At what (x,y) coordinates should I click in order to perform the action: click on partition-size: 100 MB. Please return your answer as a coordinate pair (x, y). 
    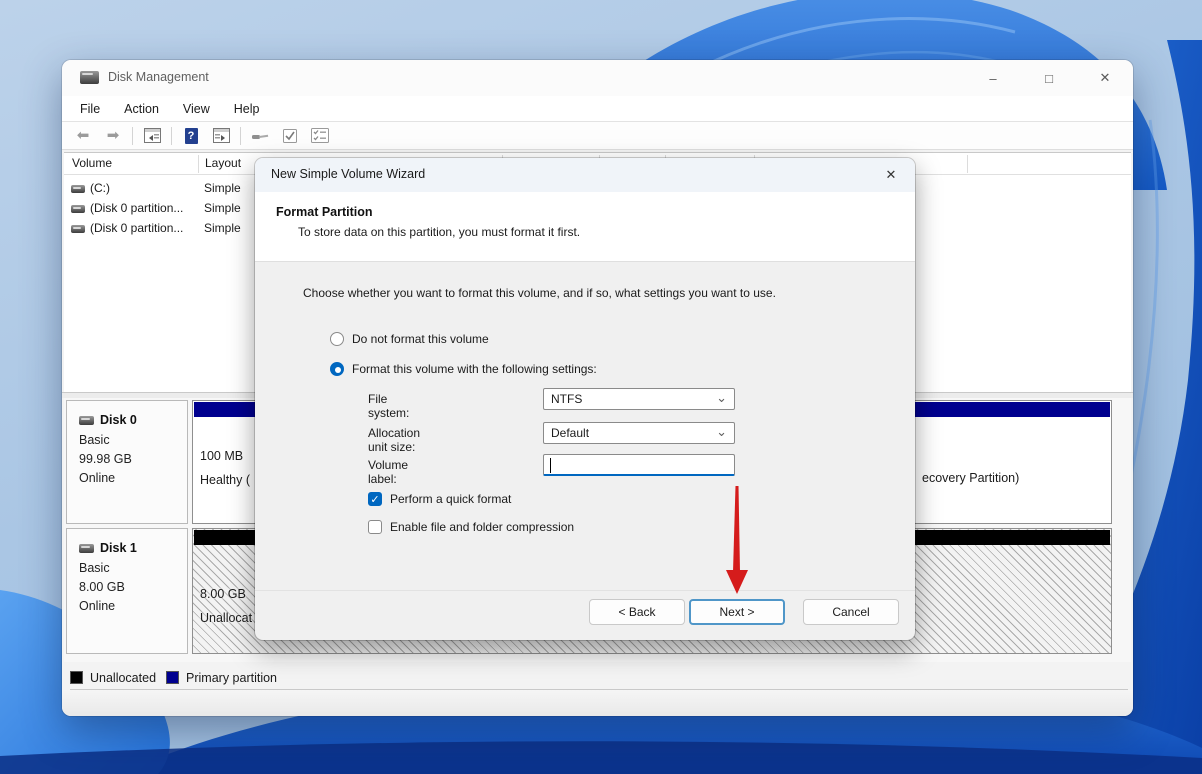
    Looking at the image, I should click on (222, 456).